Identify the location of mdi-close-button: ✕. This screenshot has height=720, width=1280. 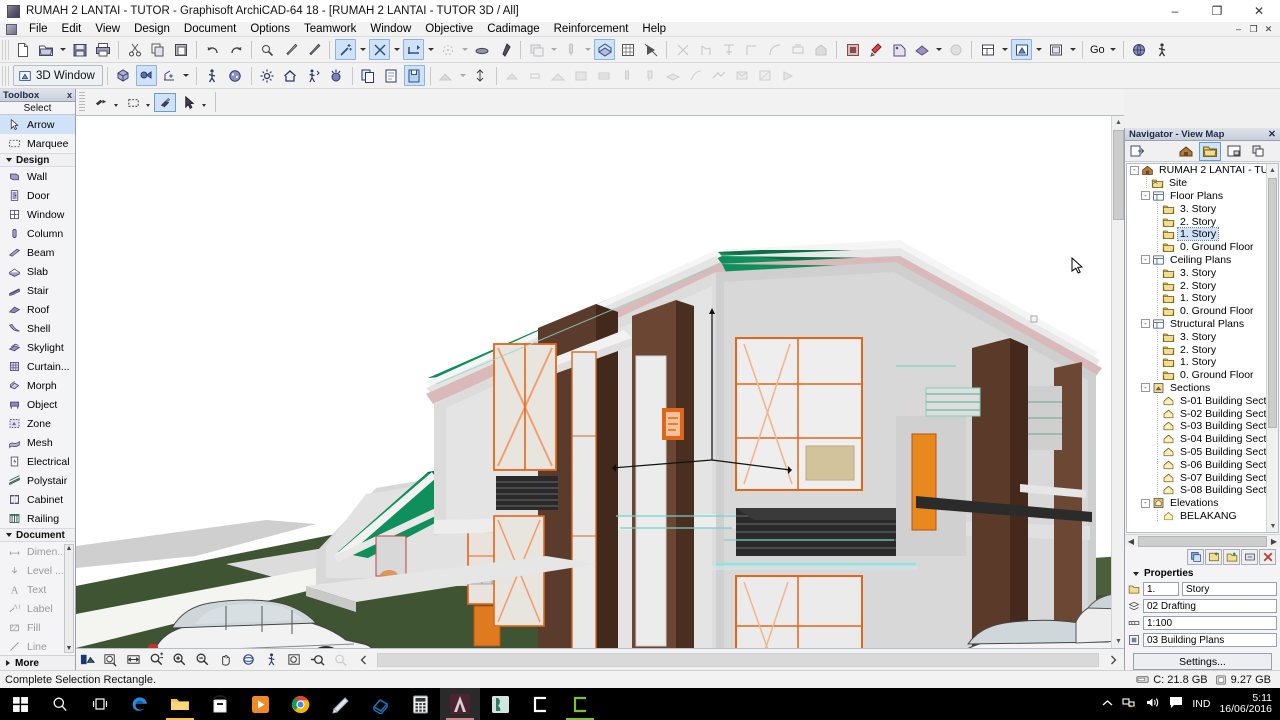
(1268, 29).